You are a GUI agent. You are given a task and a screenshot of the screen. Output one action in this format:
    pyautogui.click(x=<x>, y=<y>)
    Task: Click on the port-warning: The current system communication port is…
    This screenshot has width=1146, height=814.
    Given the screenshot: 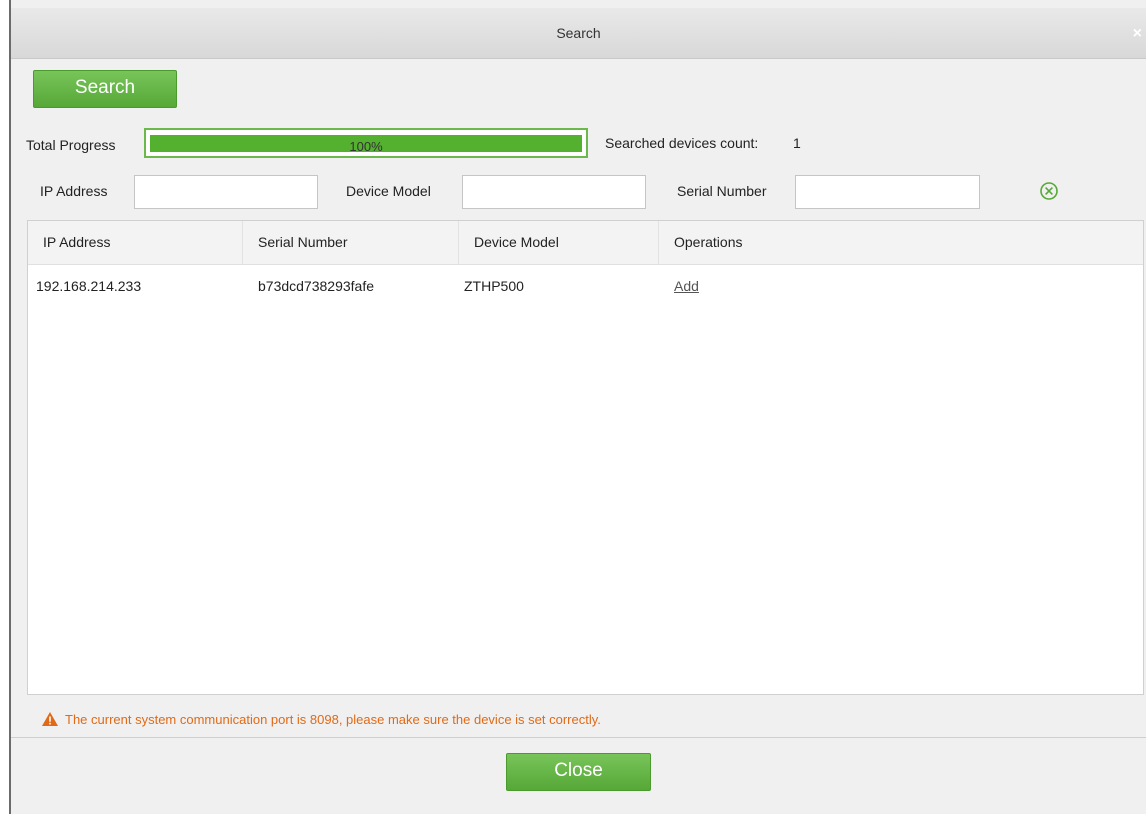 What is the action you would take?
    pyautogui.click(x=321, y=719)
    